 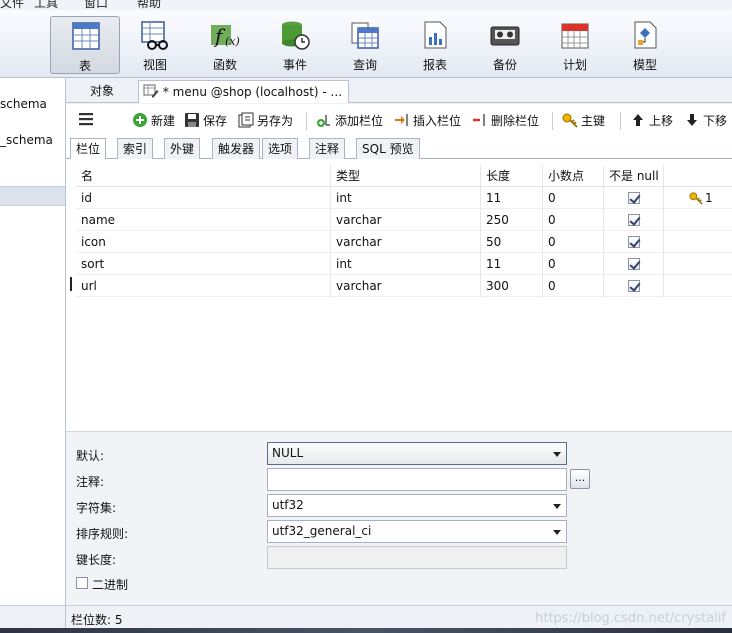 I want to click on ribbon-query-button: 查询, so click(x=365, y=45).